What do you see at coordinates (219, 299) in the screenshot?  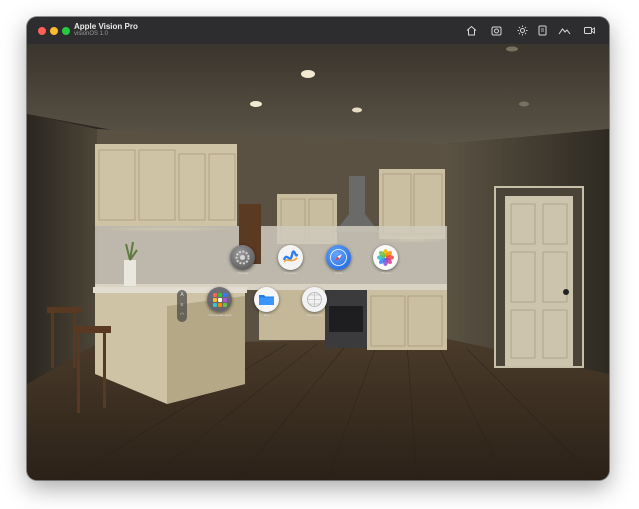 I see `compatible-apps-icon` at bounding box center [219, 299].